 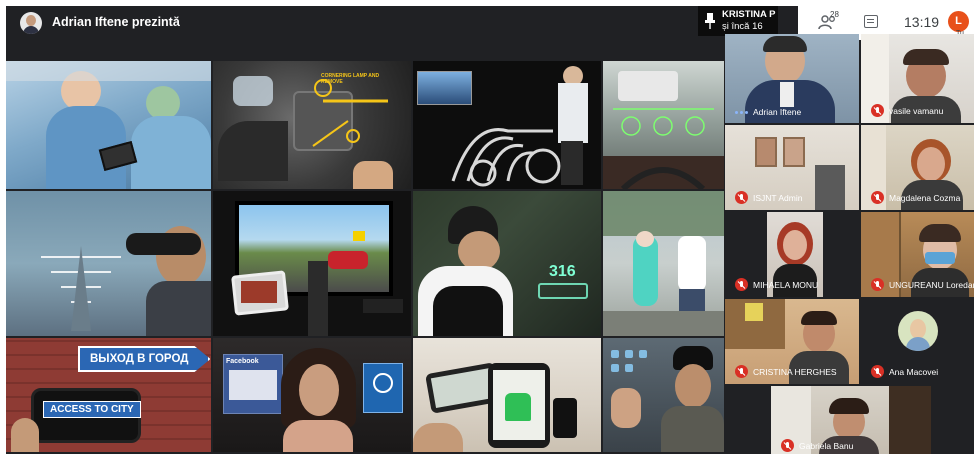 I want to click on participant-name: Adrian Iftene, so click(x=768, y=112).